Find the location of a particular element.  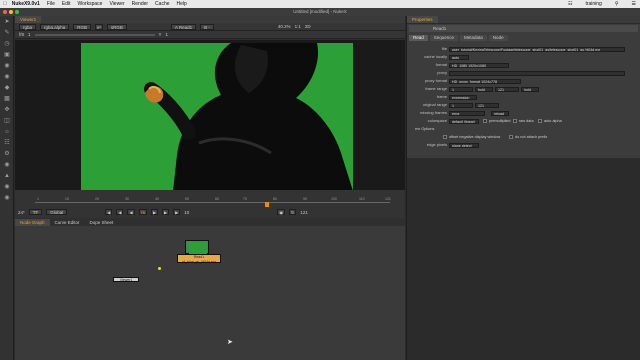

color-icon: ◉ is located at coordinates (7, 66).